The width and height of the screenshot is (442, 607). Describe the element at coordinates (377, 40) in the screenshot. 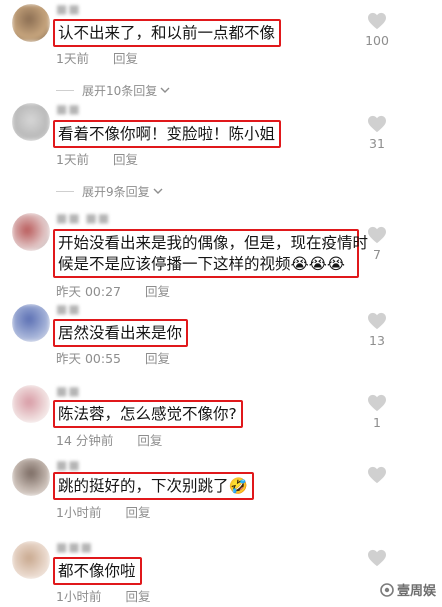

I see `like-count: 100` at that location.